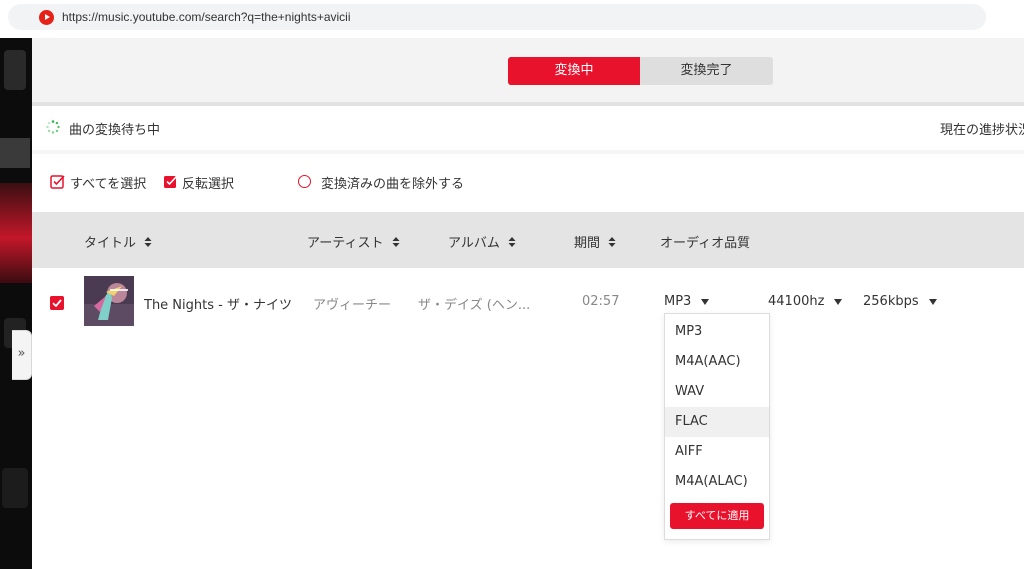  Describe the element at coordinates (392, 182) in the screenshot. I see `exclude-converted-label: 変換済みの曲を除外する` at that location.